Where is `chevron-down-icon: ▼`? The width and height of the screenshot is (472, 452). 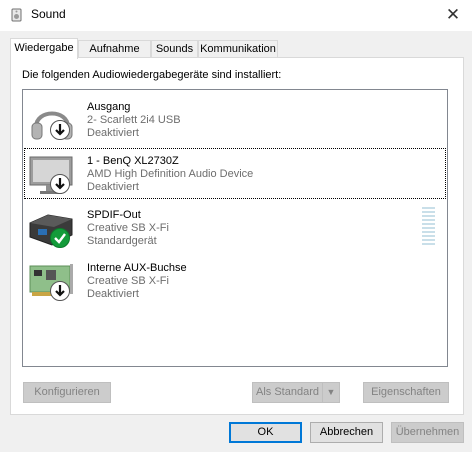 chevron-down-icon: ▼ is located at coordinates (330, 392).